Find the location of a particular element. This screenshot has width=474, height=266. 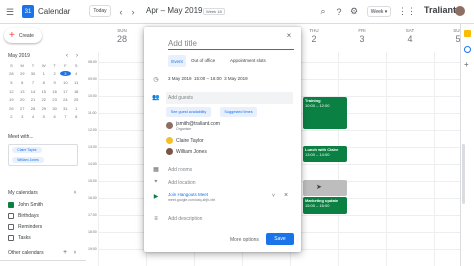

meet-link: Join Hangouts Meet is located at coordinates (188, 194).